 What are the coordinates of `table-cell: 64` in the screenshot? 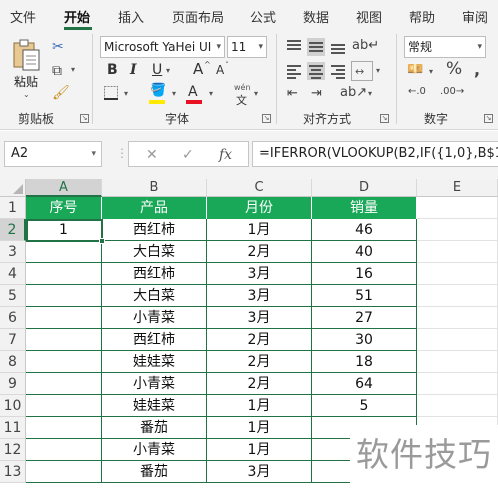 It's located at (364, 384).